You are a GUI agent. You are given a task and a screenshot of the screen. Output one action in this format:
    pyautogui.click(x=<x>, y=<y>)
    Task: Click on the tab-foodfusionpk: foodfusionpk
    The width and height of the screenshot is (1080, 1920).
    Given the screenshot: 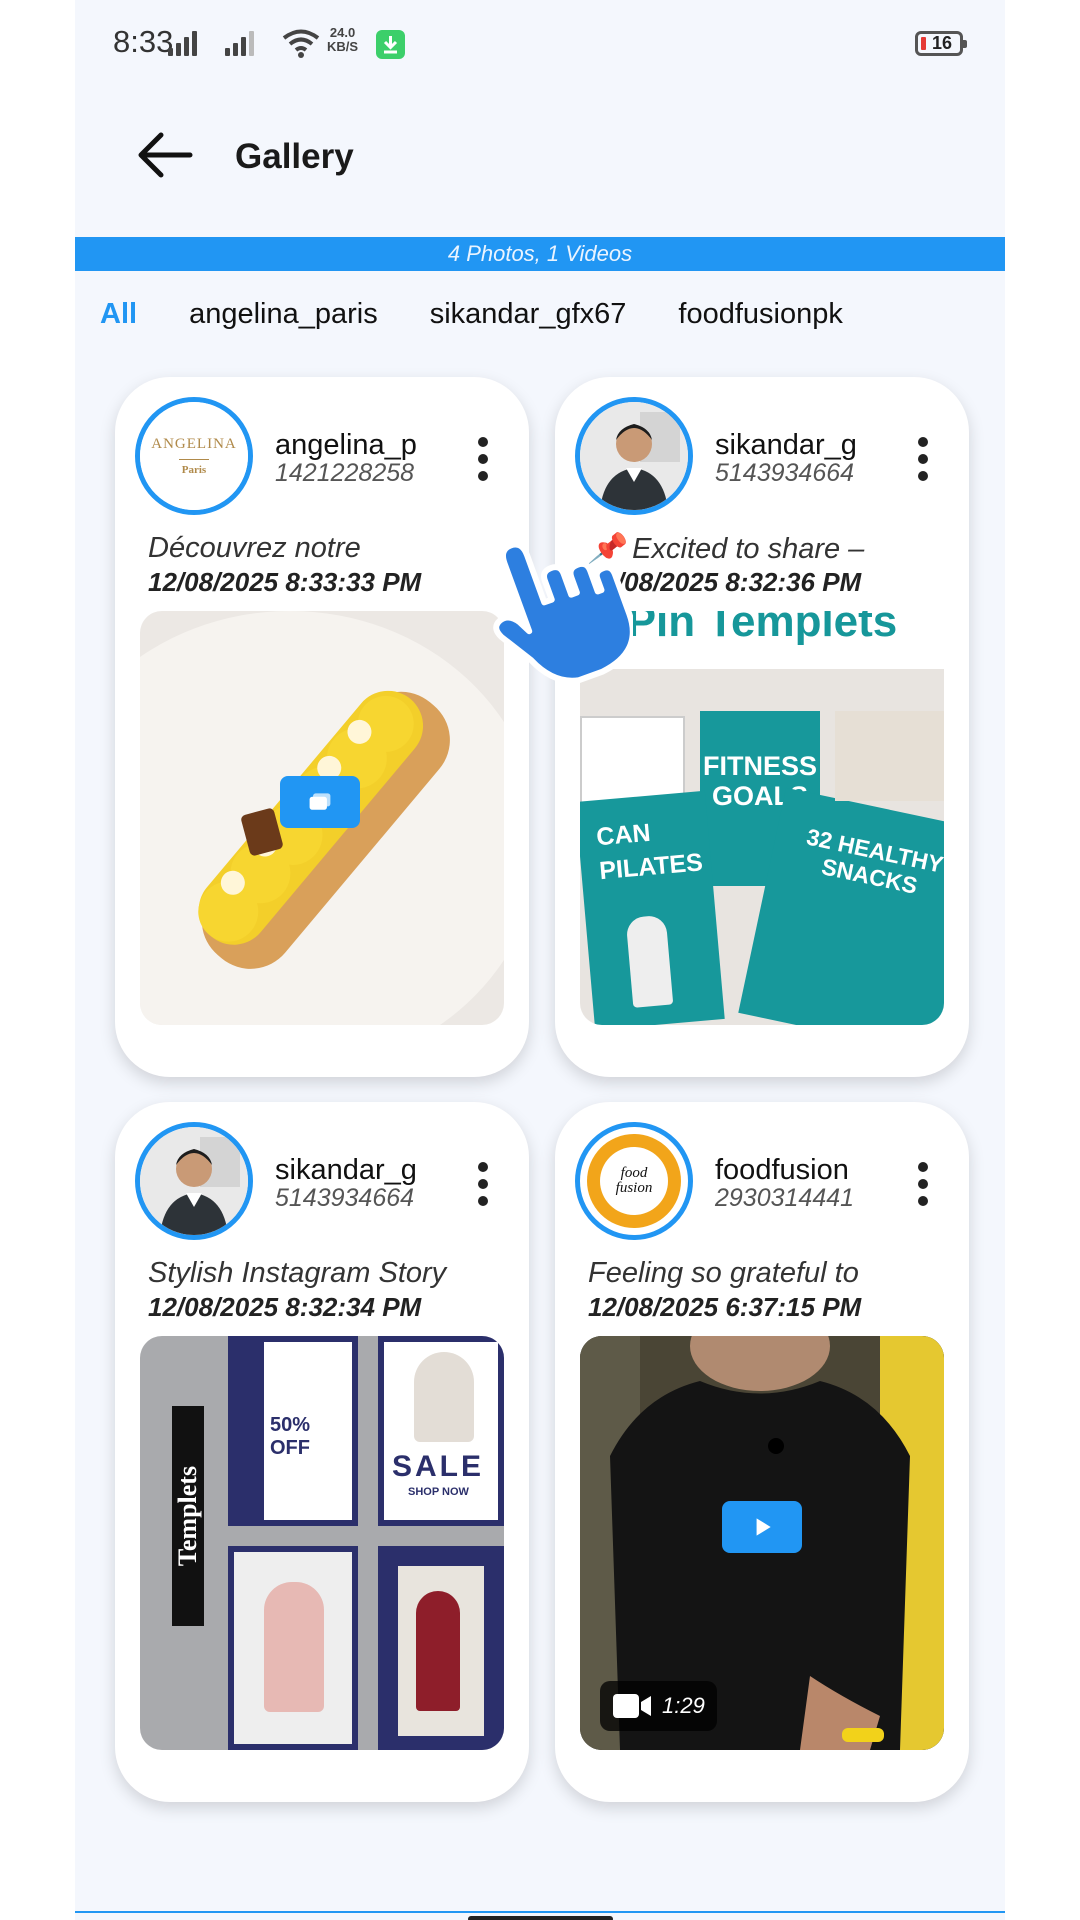 What is the action you would take?
    pyautogui.click(x=760, y=314)
    